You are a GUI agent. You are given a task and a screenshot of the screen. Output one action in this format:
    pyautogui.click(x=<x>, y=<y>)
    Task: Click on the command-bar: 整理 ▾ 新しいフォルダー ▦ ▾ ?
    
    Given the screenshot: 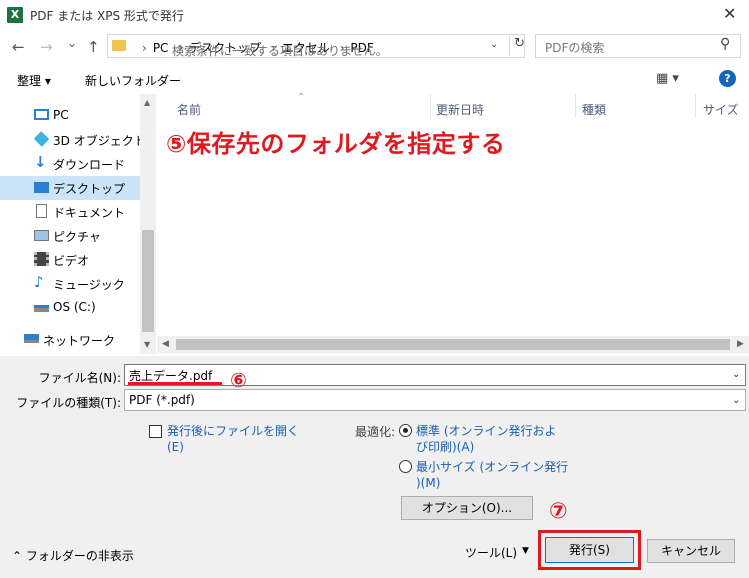 What is the action you would take?
    pyautogui.click(x=374, y=79)
    